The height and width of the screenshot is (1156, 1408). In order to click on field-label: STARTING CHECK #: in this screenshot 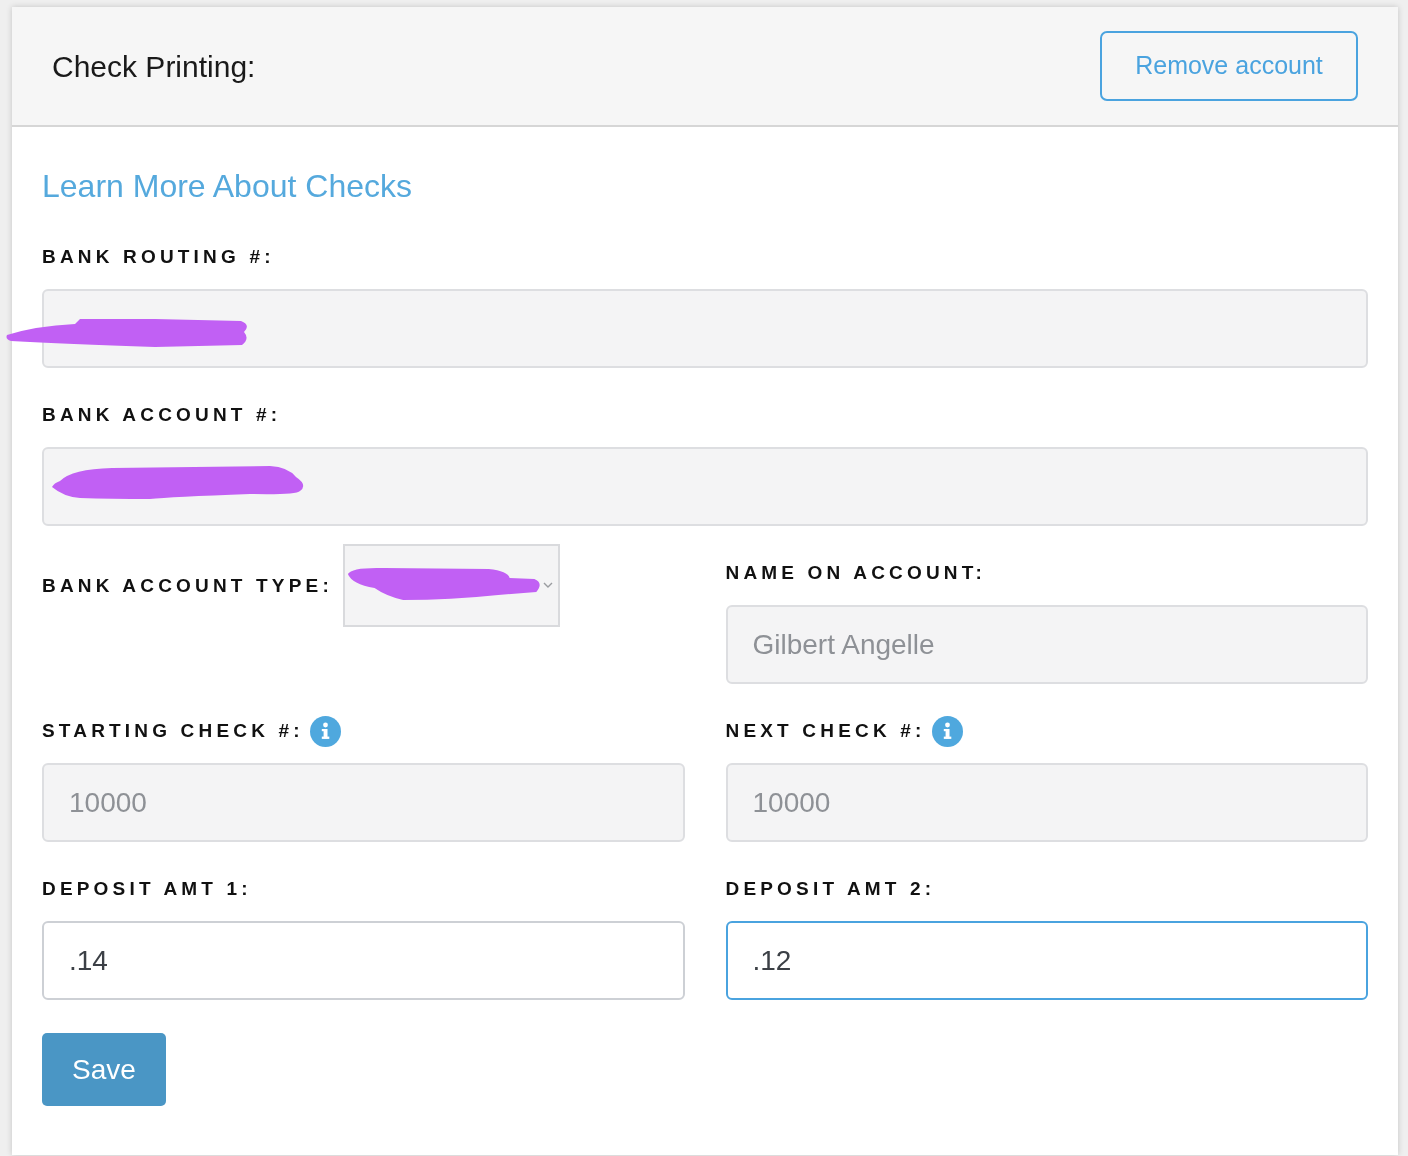, I will do `click(173, 731)`.